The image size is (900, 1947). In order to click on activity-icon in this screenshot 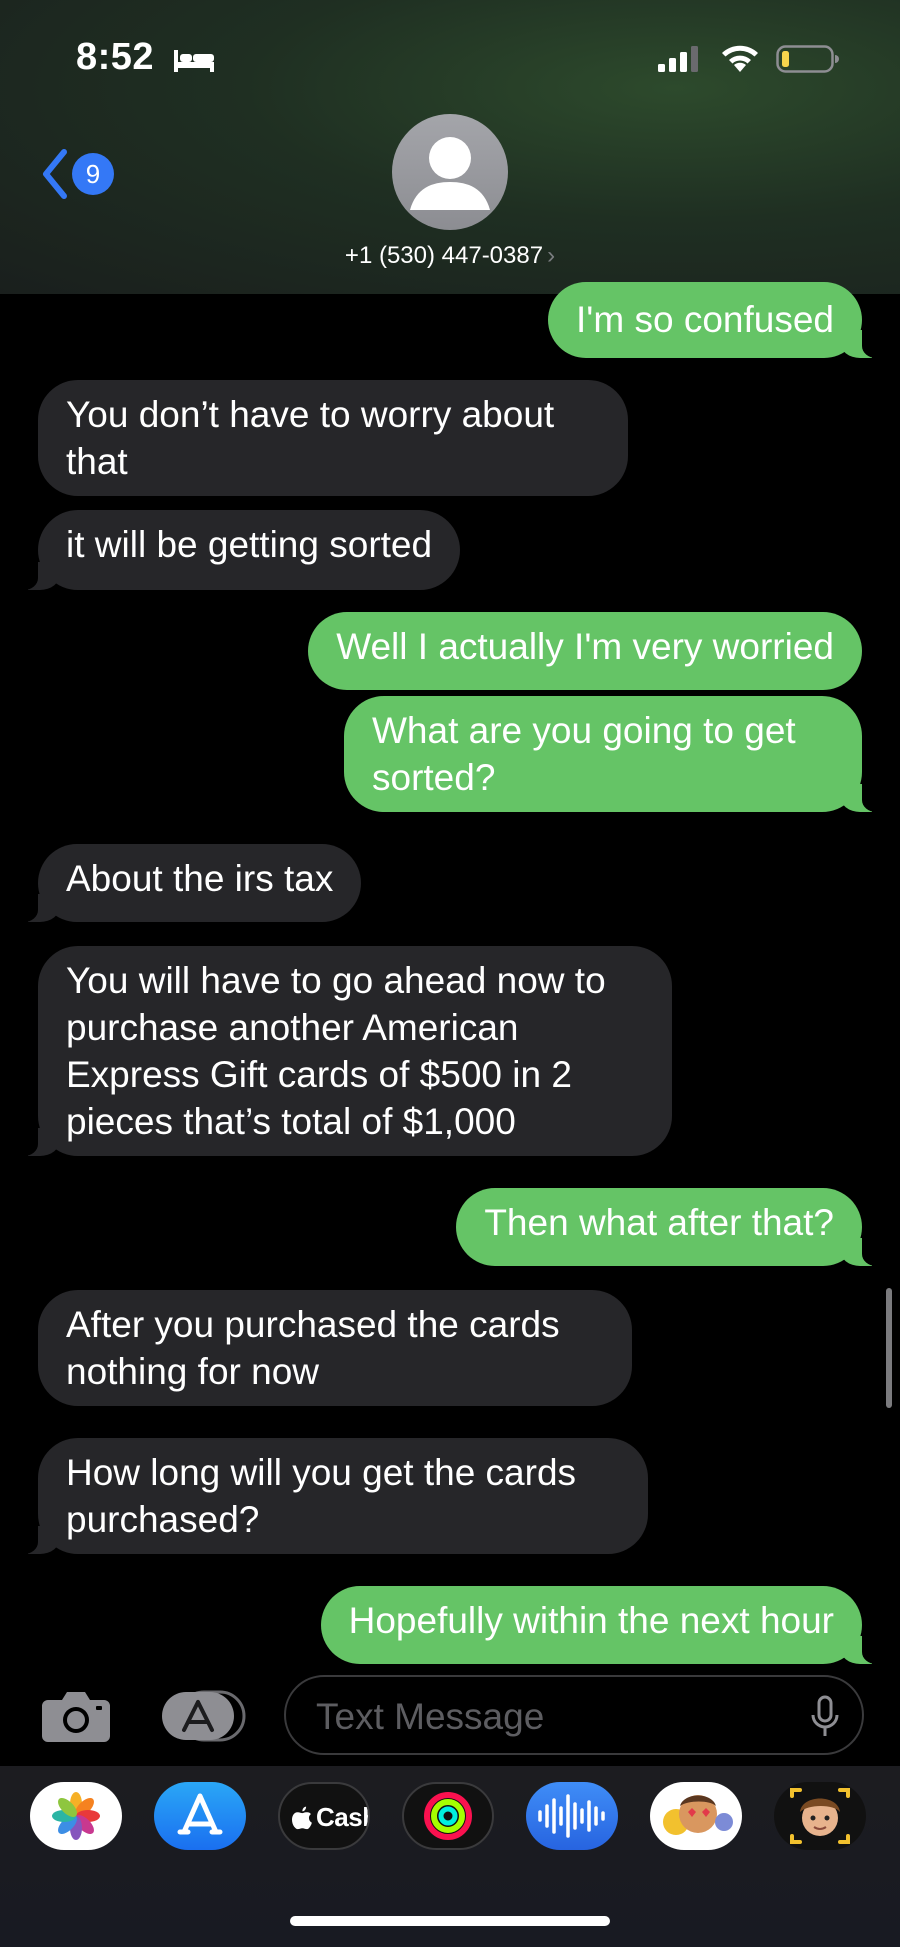, I will do `click(448, 1816)`.